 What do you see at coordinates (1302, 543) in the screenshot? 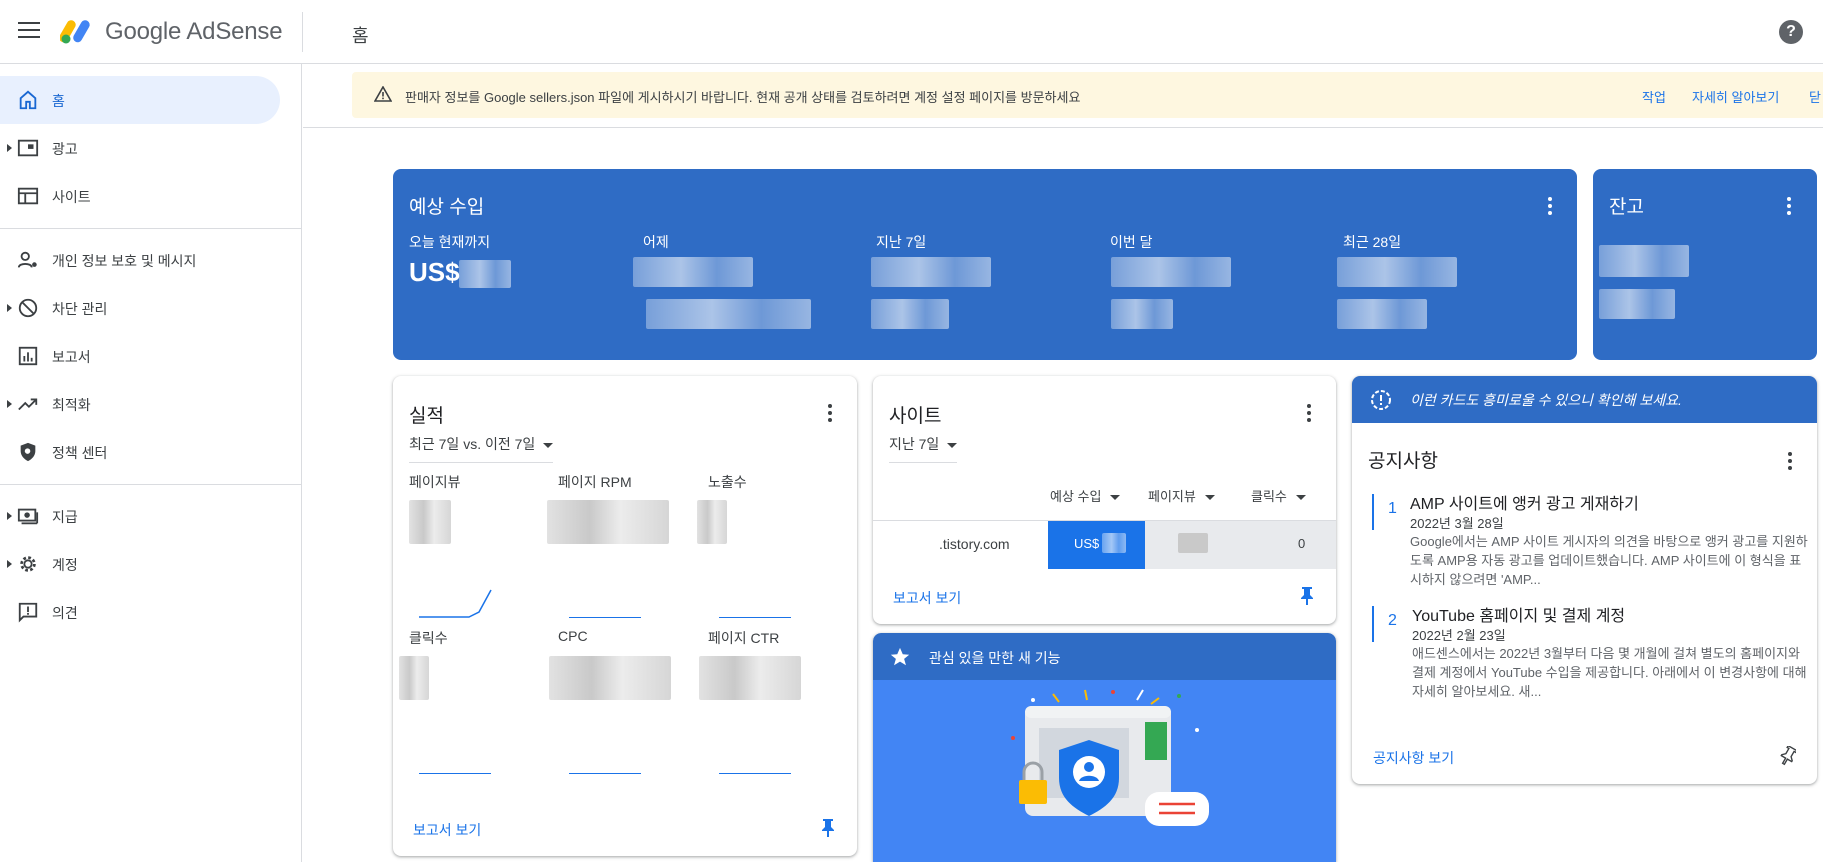
I see `site-clicks-value: 0` at bounding box center [1302, 543].